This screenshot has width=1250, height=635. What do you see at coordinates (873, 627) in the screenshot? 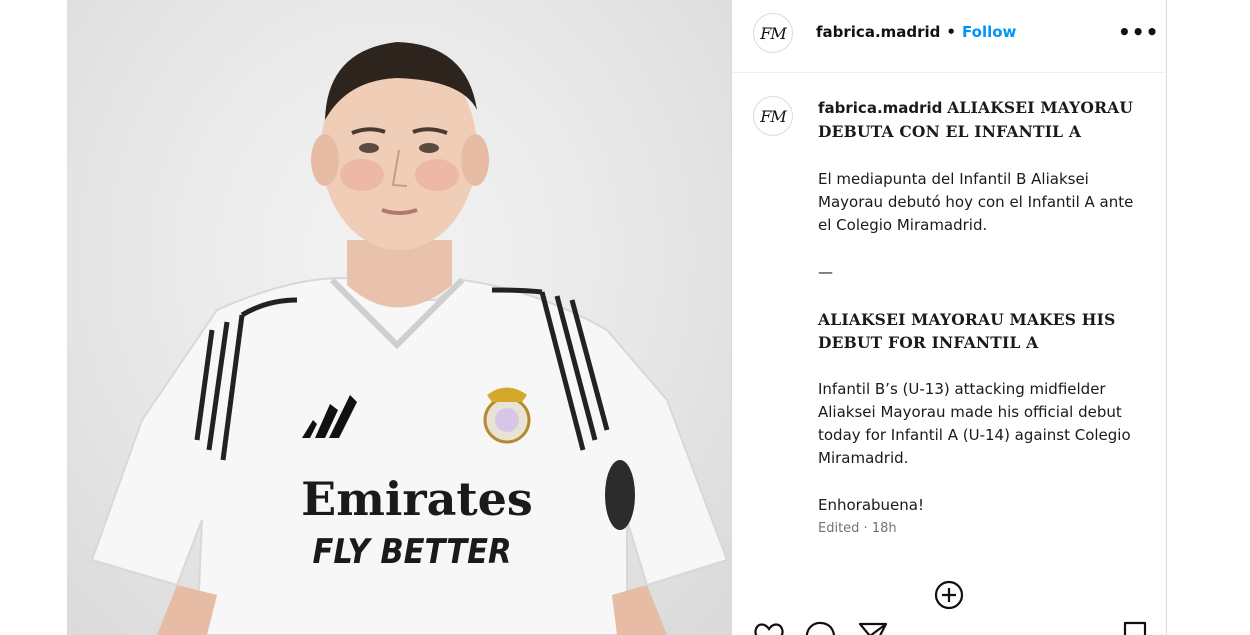
I see `send-icon` at bounding box center [873, 627].